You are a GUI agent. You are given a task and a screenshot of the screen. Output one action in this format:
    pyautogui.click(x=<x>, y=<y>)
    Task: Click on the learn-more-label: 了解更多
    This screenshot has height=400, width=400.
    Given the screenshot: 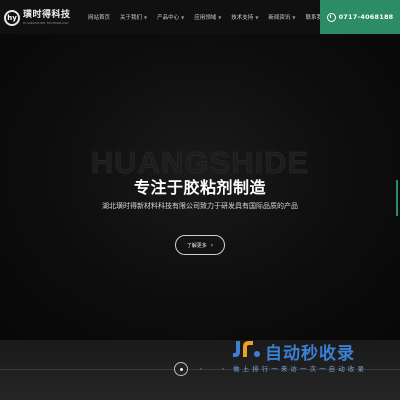 What is the action you would take?
    pyautogui.click(x=196, y=245)
    